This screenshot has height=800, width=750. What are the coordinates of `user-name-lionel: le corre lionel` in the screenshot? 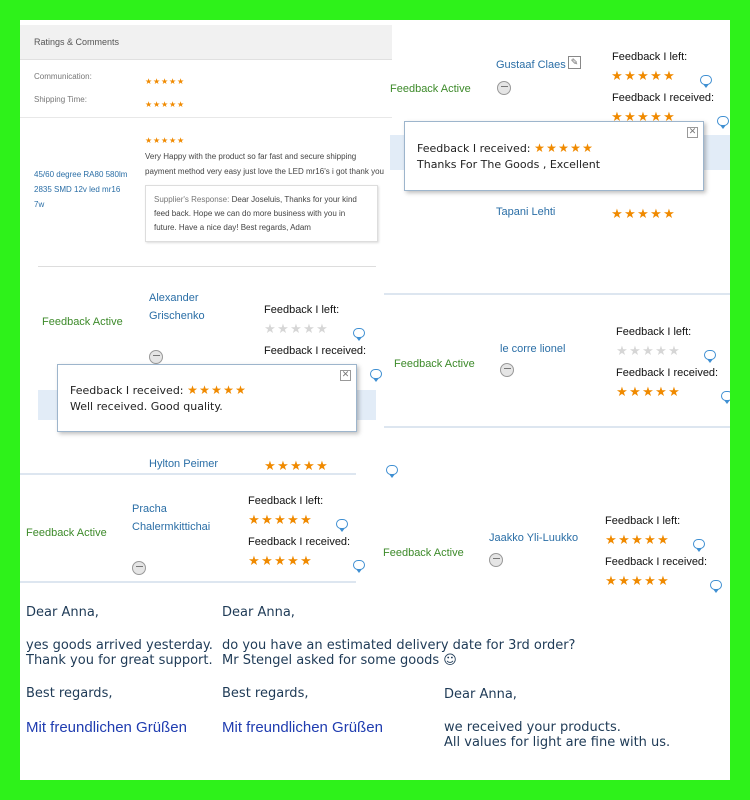 It's located at (532, 349).